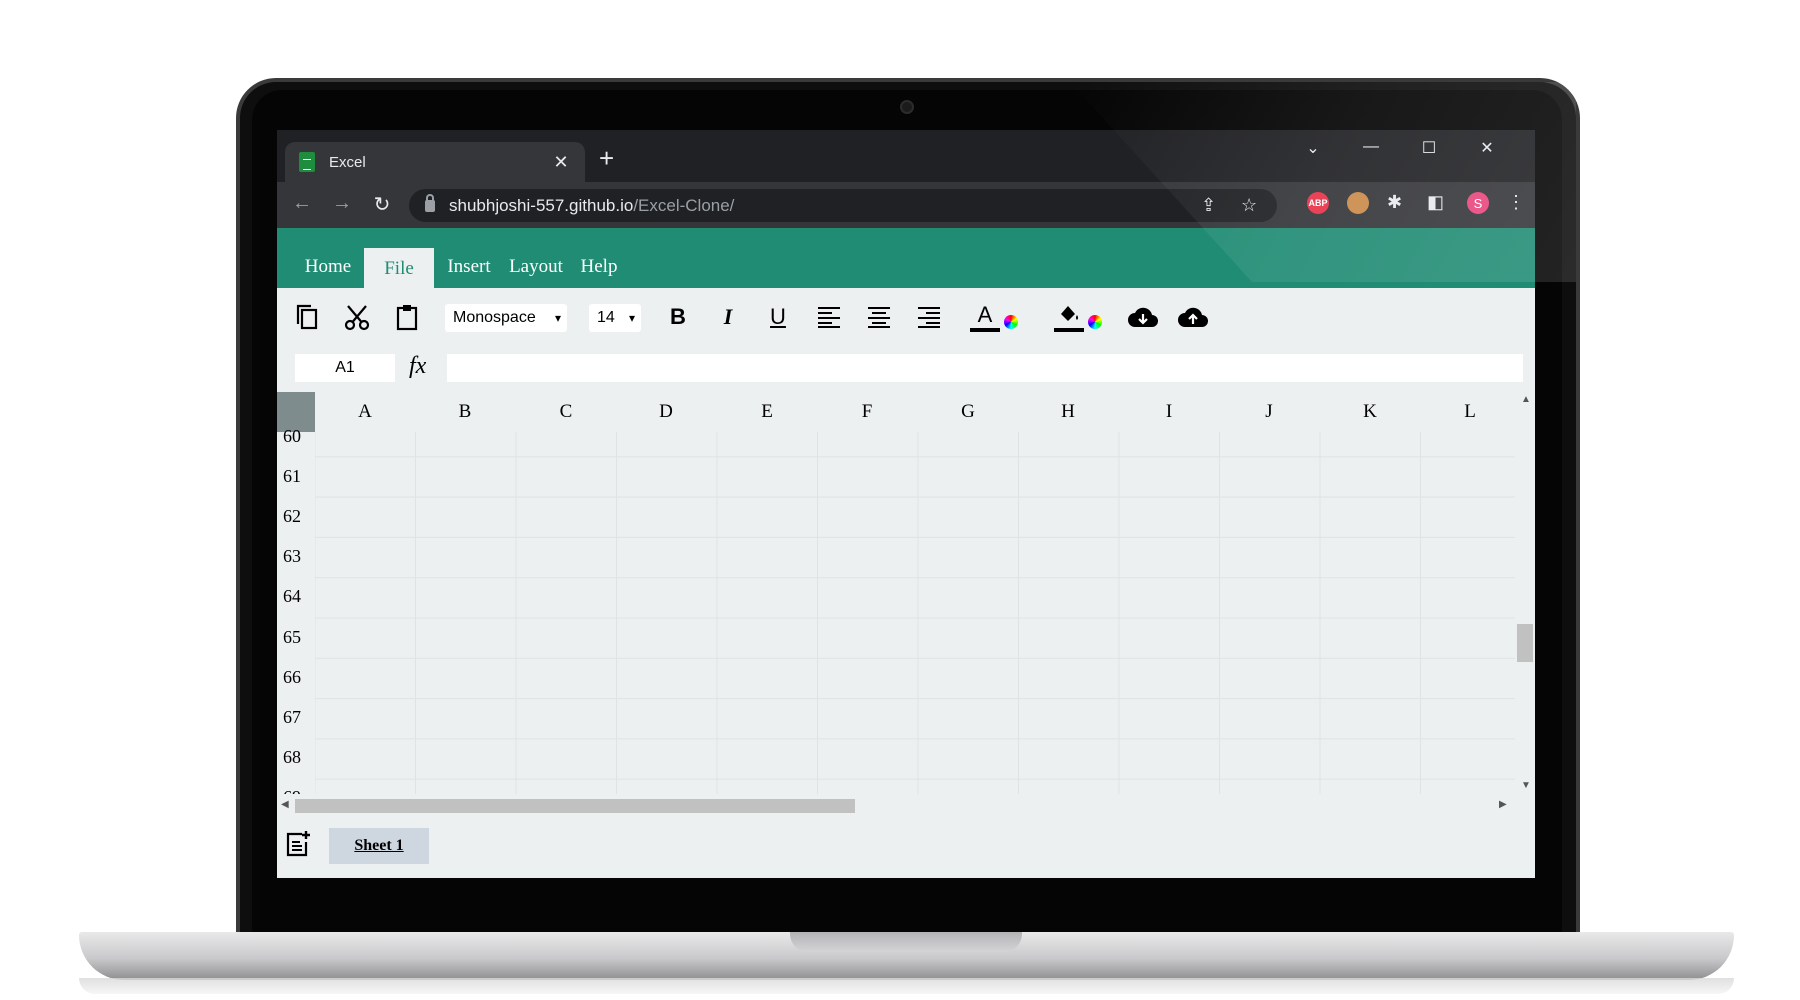 This screenshot has width=1800, height=1000. What do you see at coordinates (906, 847) in the screenshot?
I see `sheet-bar: Sheet 1` at bounding box center [906, 847].